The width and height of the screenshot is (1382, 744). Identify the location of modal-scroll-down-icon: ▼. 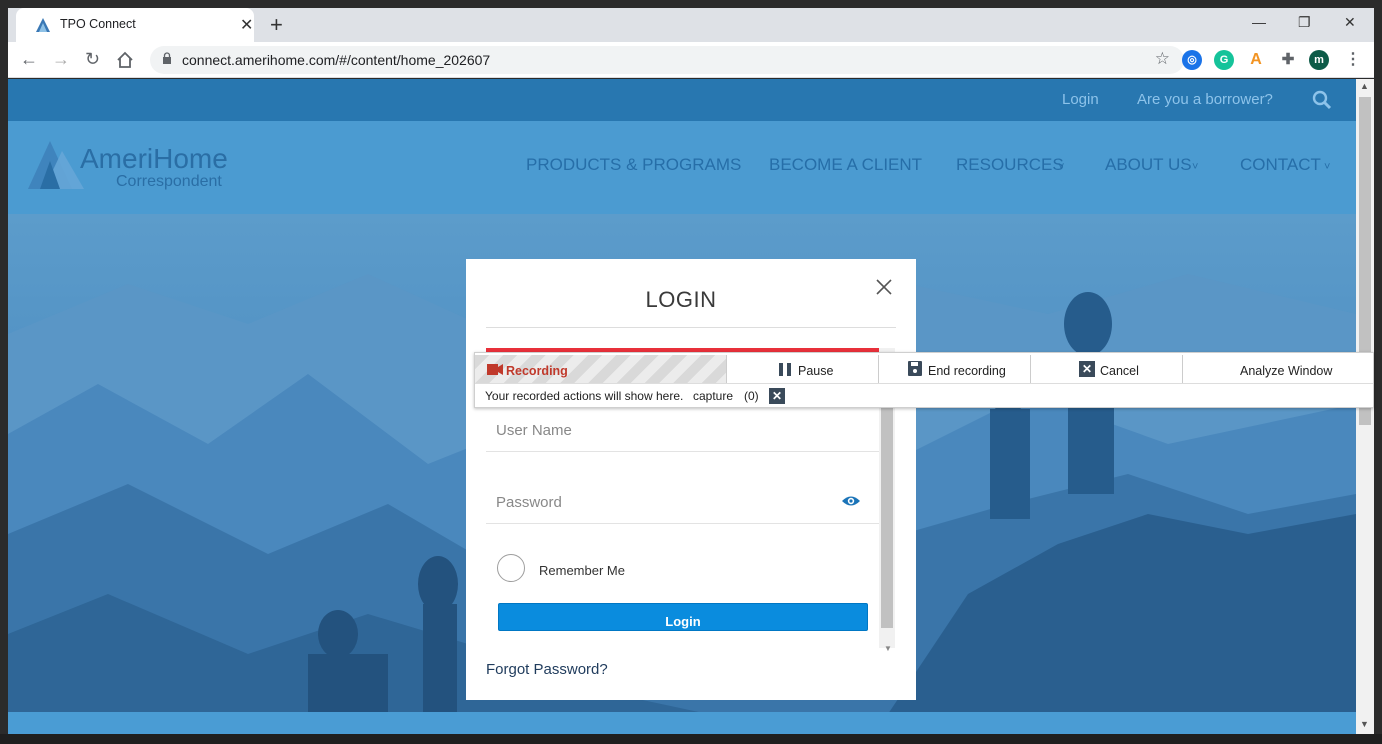
(888, 648).